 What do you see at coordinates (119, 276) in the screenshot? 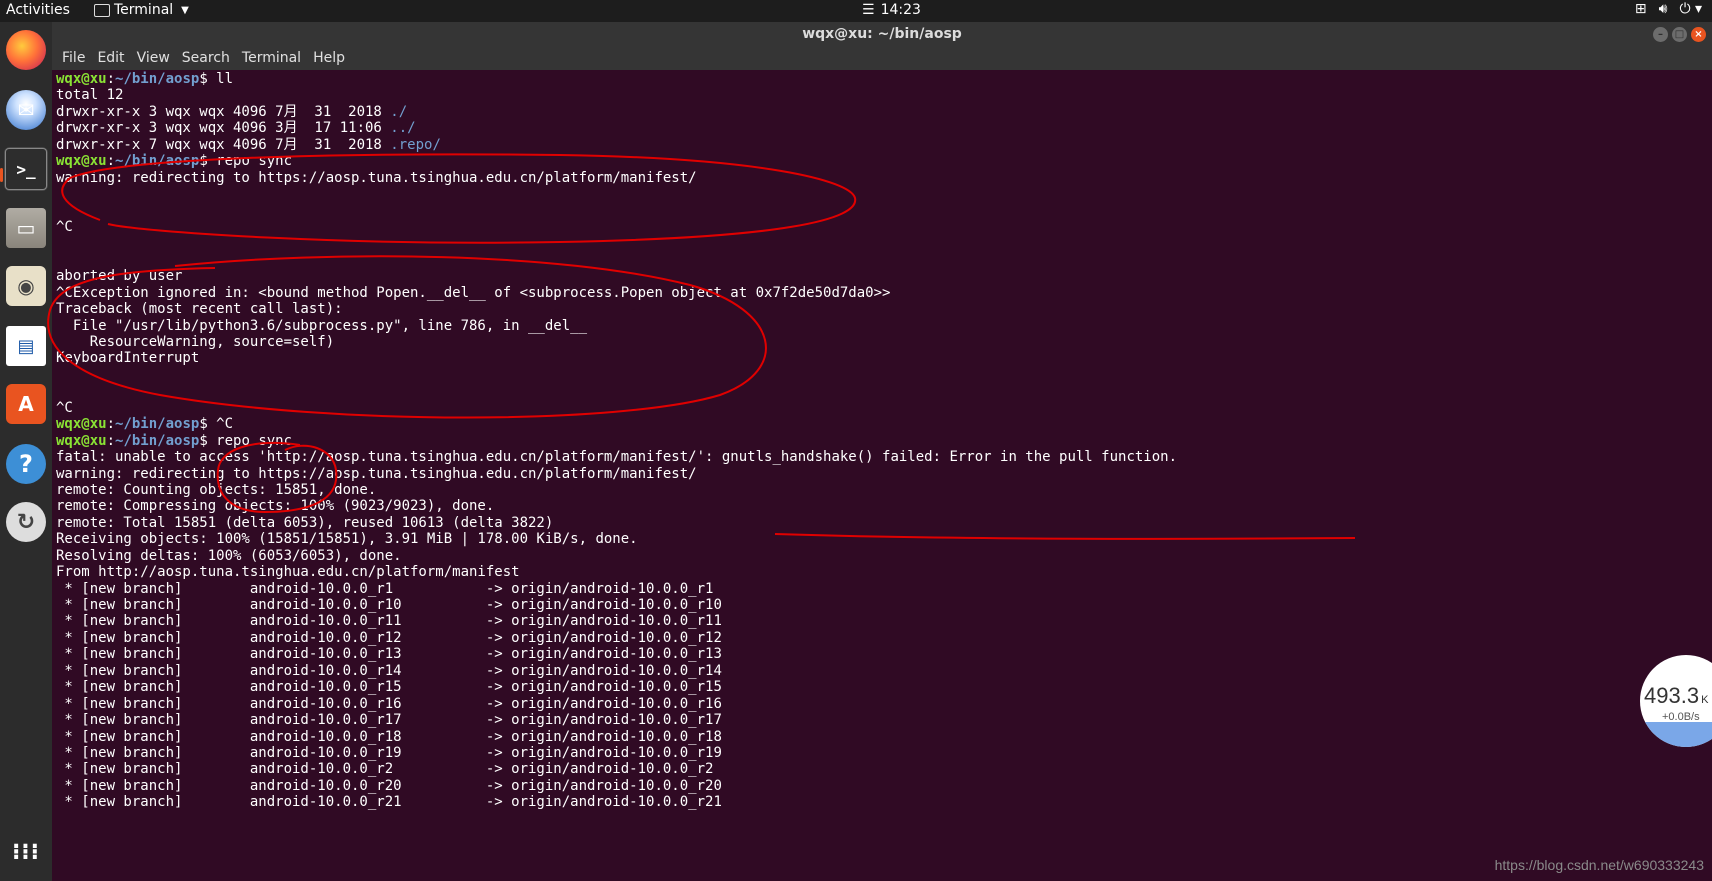
I see `output-text: aborted by user` at bounding box center [119, 276].